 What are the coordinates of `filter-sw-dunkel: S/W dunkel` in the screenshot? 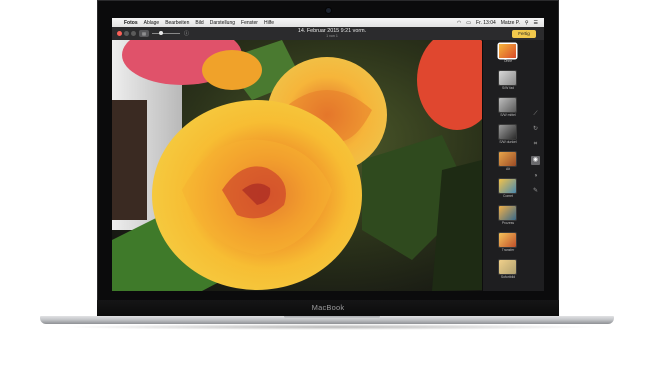 It's located at (508, 134).